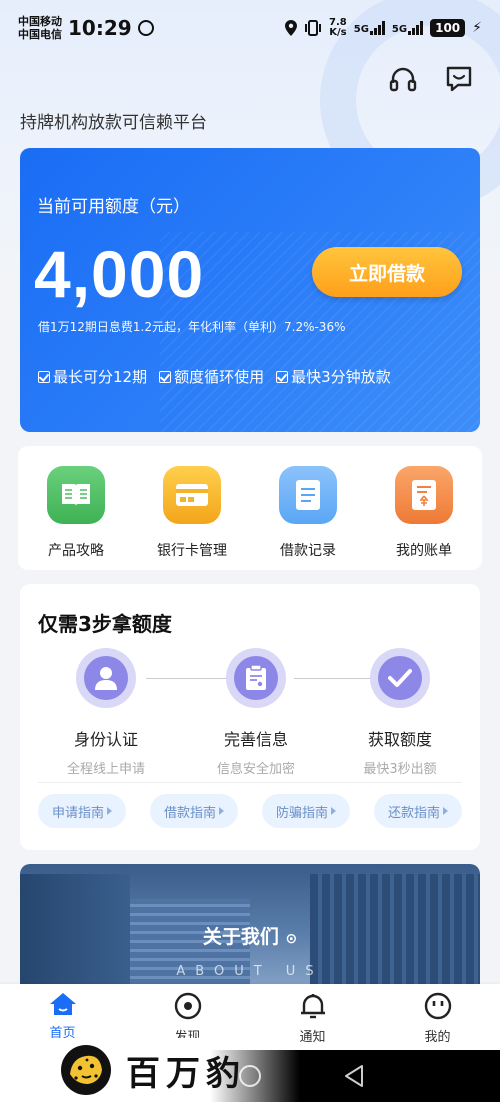 Image resolution: width=500 pixels, height=1102 pixels. Describe the element at coordinates (256, 712) in the screenshot. I see `step-info: 完善信息 信息安全加密` at that location.